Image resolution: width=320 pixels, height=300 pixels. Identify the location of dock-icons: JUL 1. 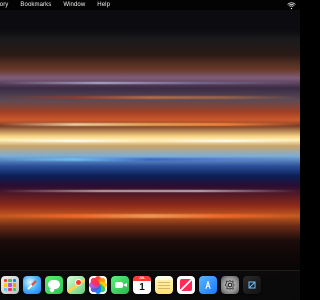
(150, 285).